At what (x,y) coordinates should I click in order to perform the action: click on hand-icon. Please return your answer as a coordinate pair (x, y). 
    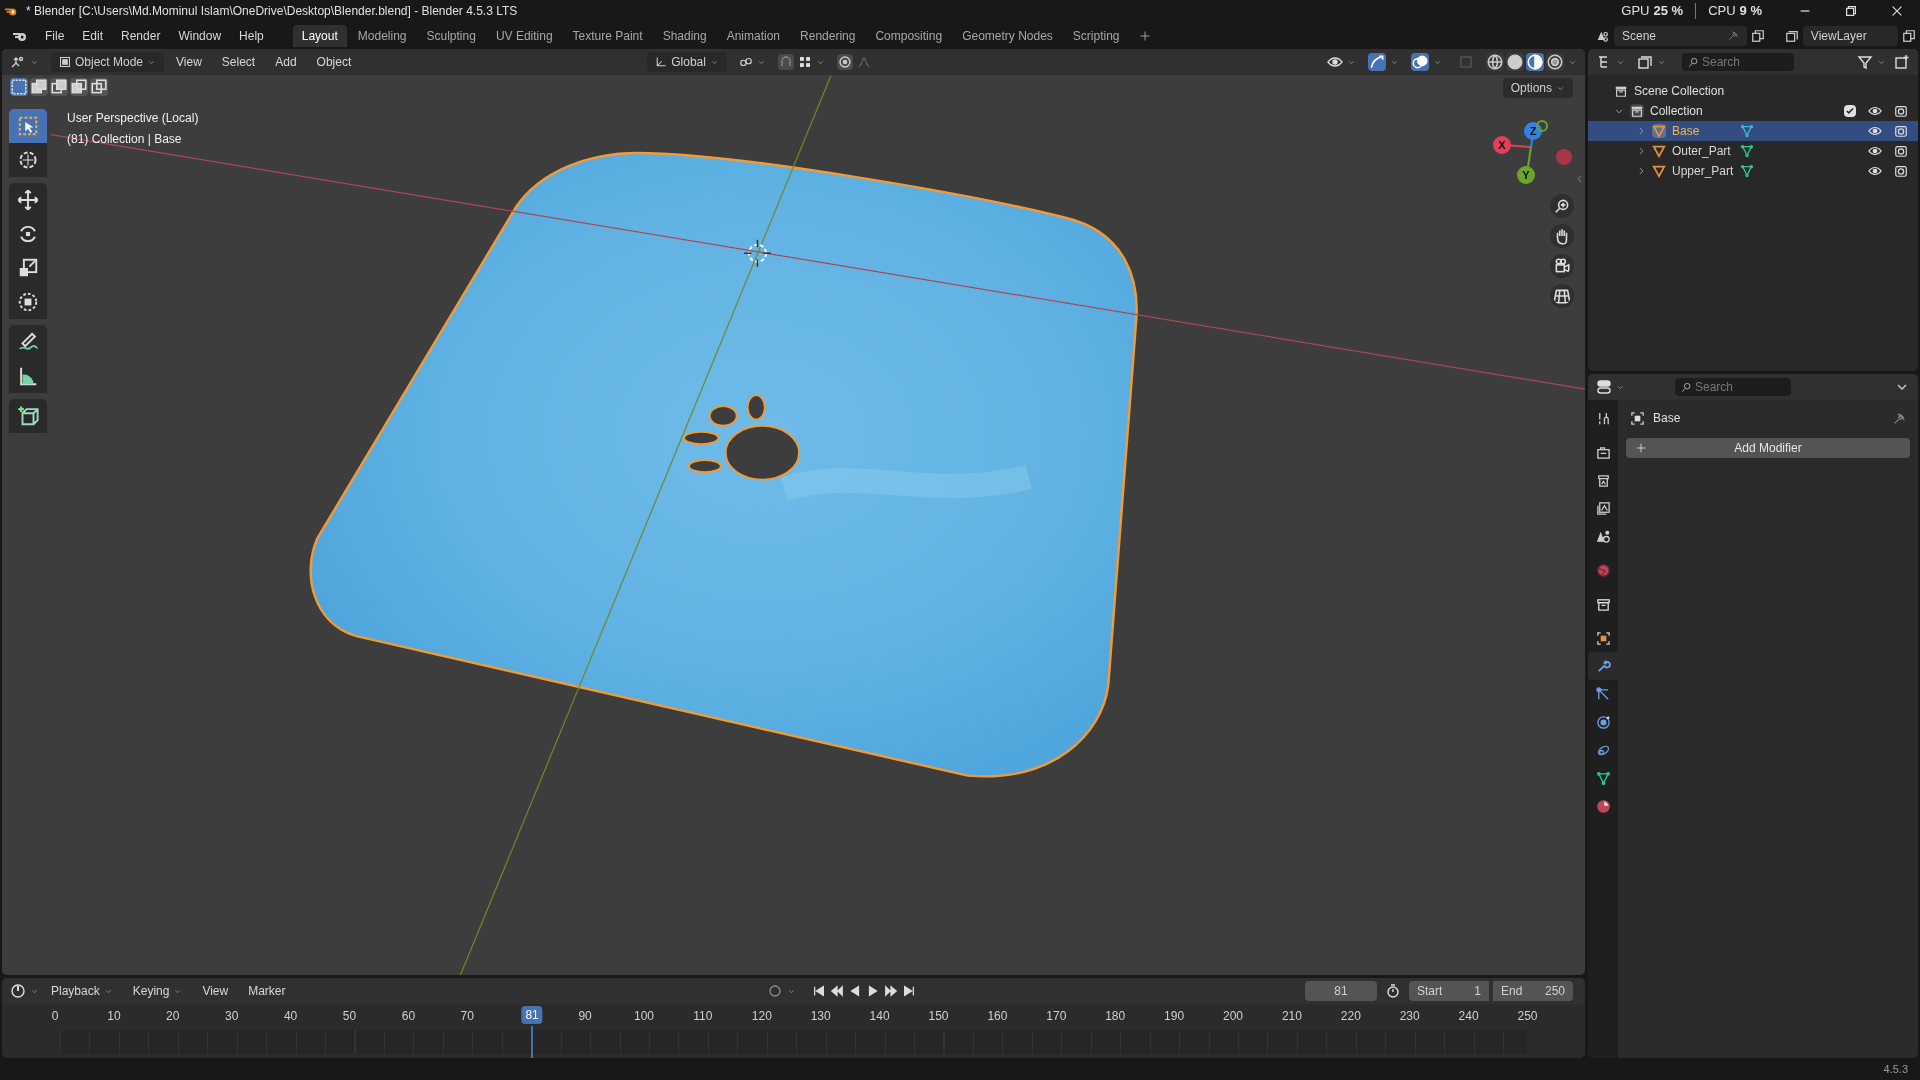
    Looking at the image, I should click on (1562, 236).